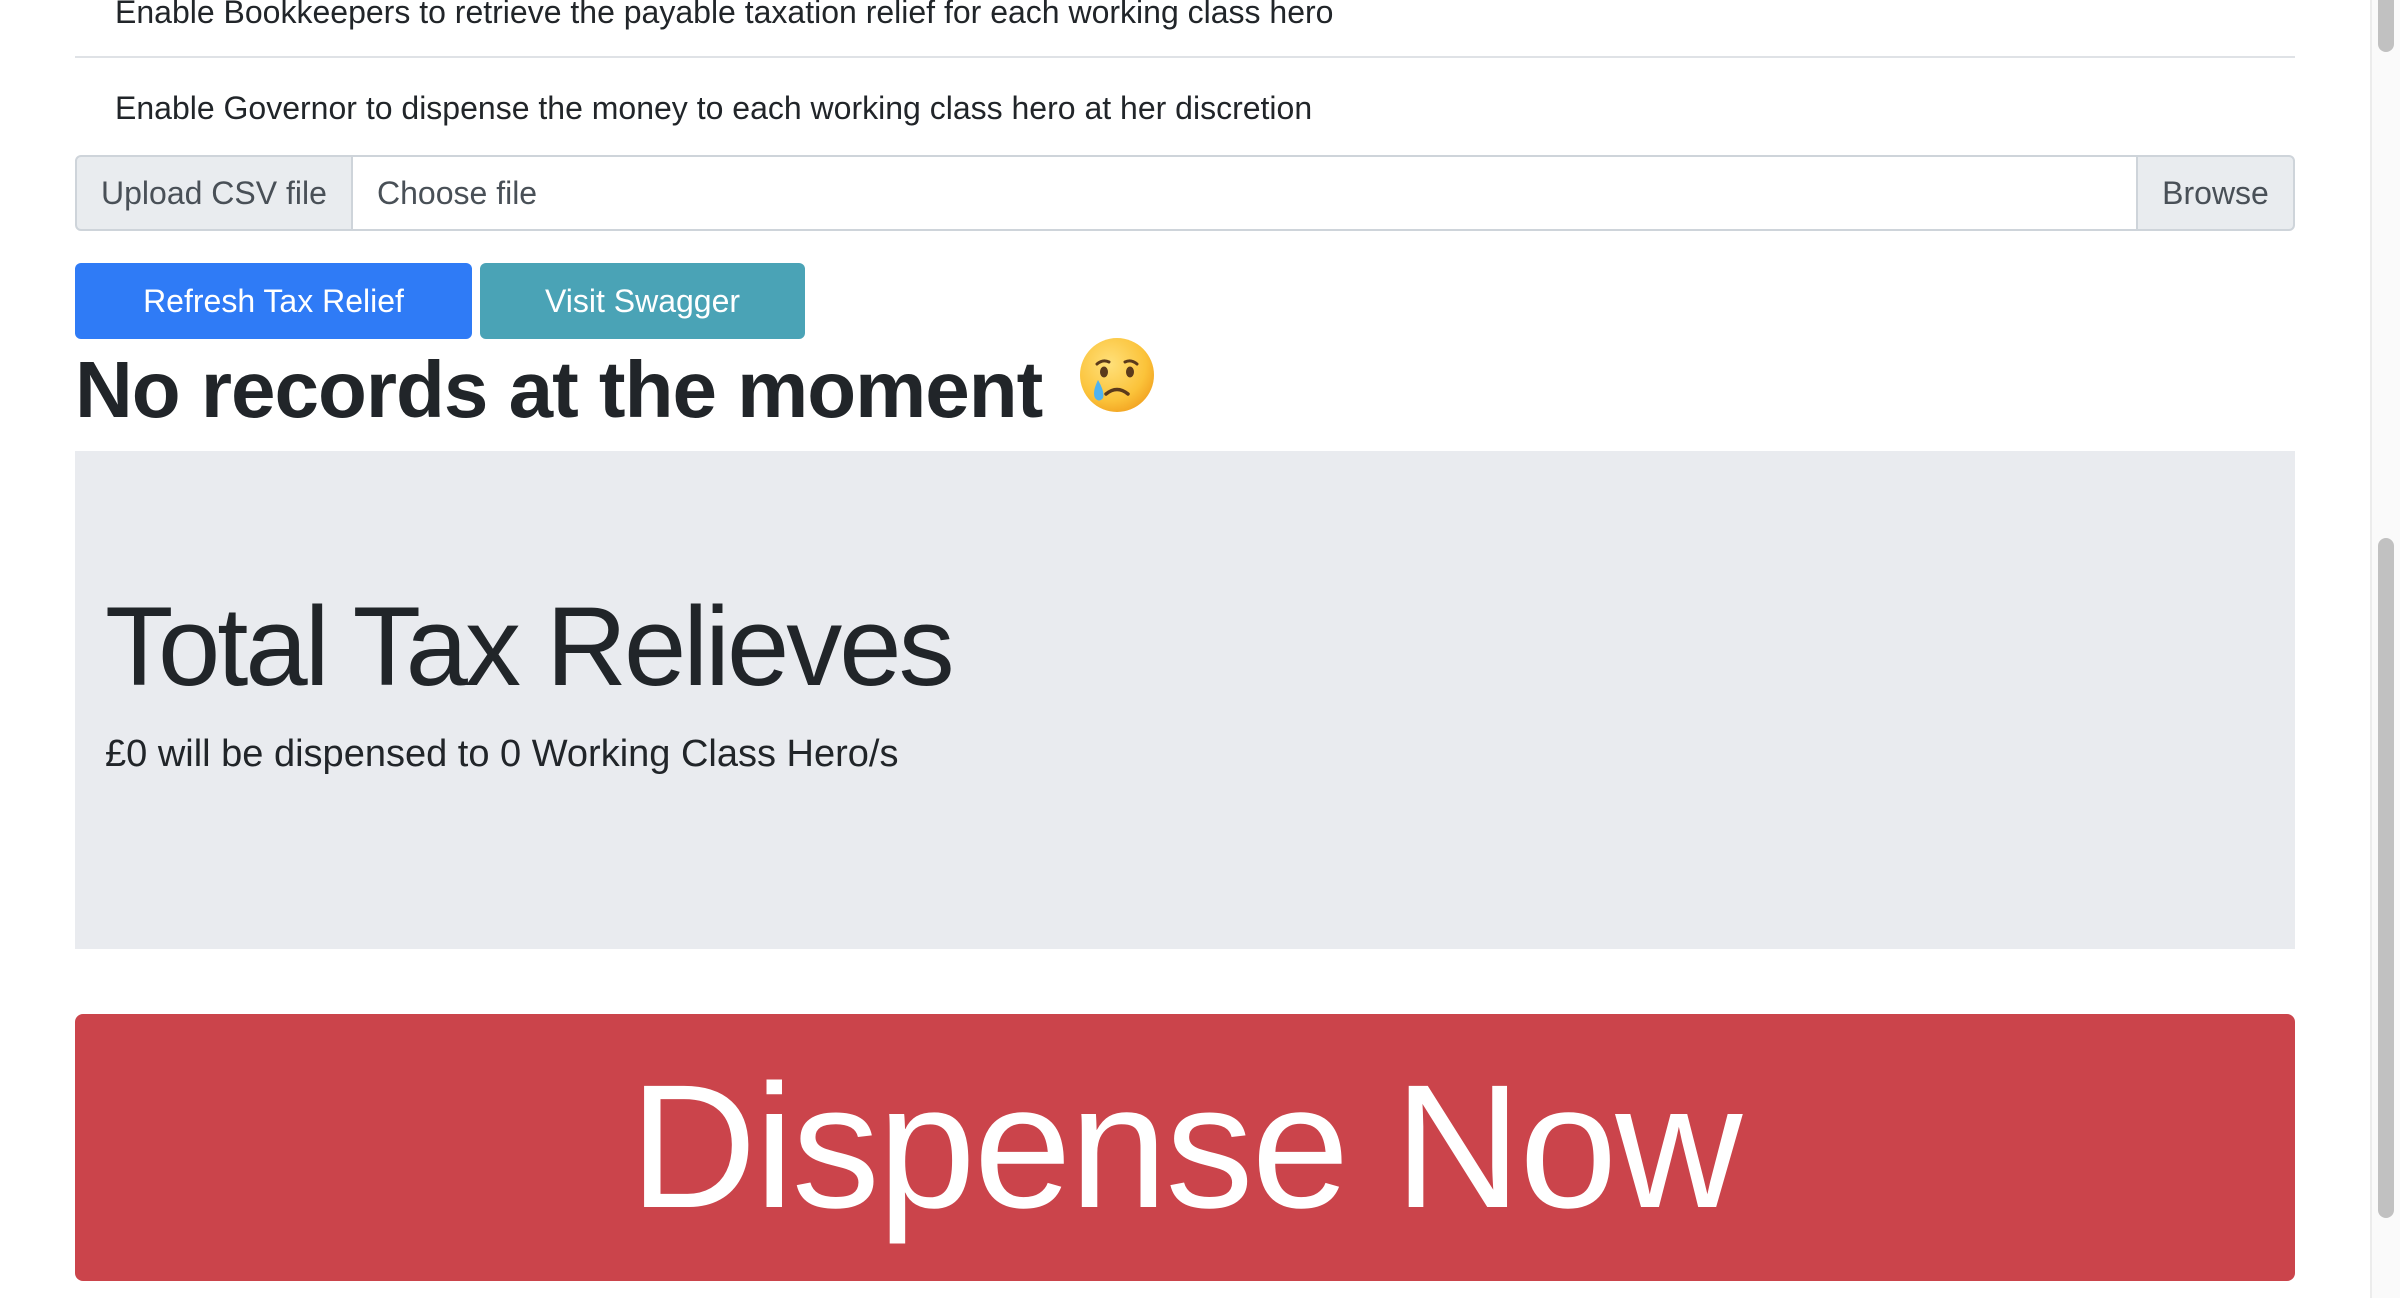 The image size is (2400, 1298). I want to click on vertical-scrollbar, so click(2385, 649).